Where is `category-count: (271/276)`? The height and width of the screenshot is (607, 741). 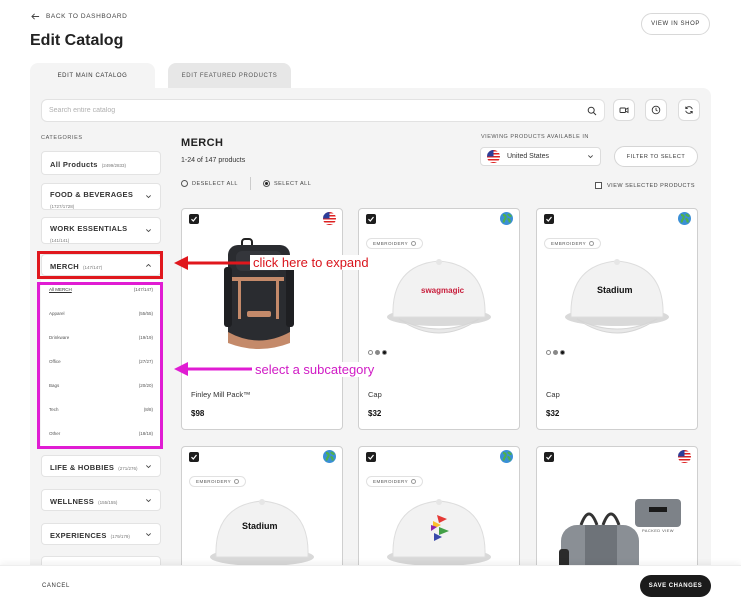 category-count: (271/276) is located at coordinates (128, 468).